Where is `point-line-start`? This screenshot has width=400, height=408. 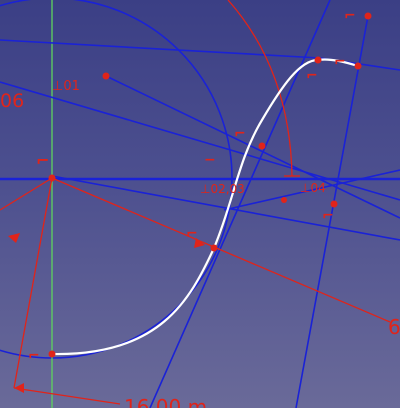 point-line-start is located at coordinates (106, 76).